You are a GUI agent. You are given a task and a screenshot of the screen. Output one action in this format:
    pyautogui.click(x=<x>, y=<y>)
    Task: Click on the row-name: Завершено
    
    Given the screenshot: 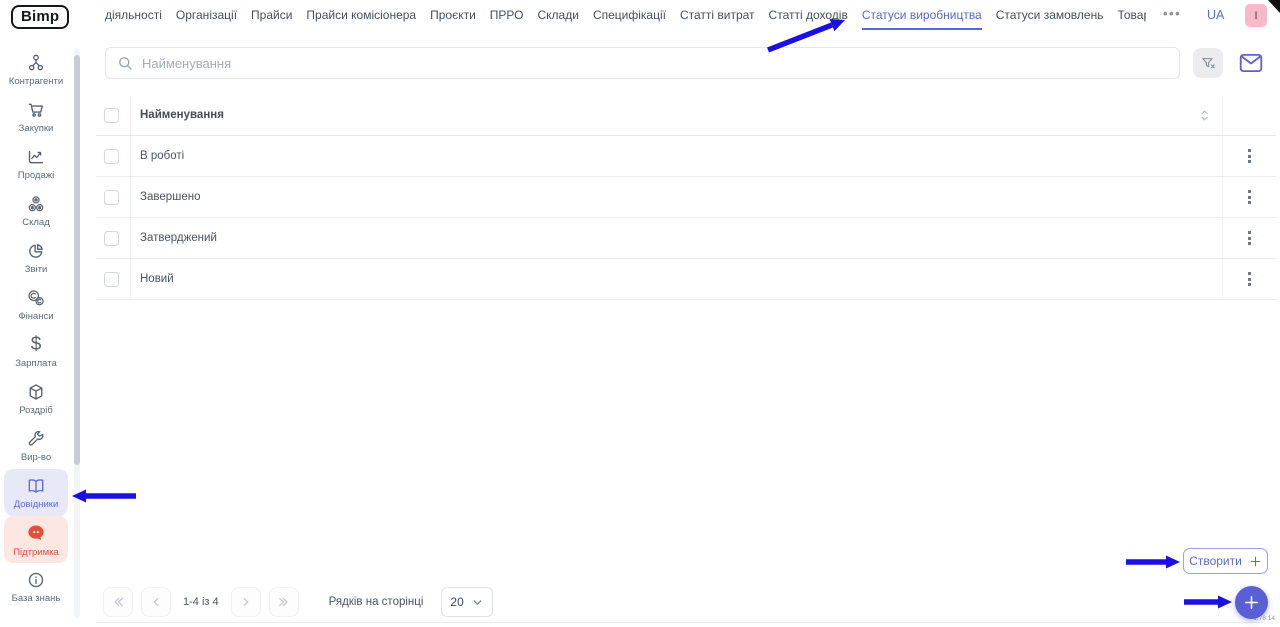 What is the action you would take?
    pyautogui.click(x=170, y=197)
    